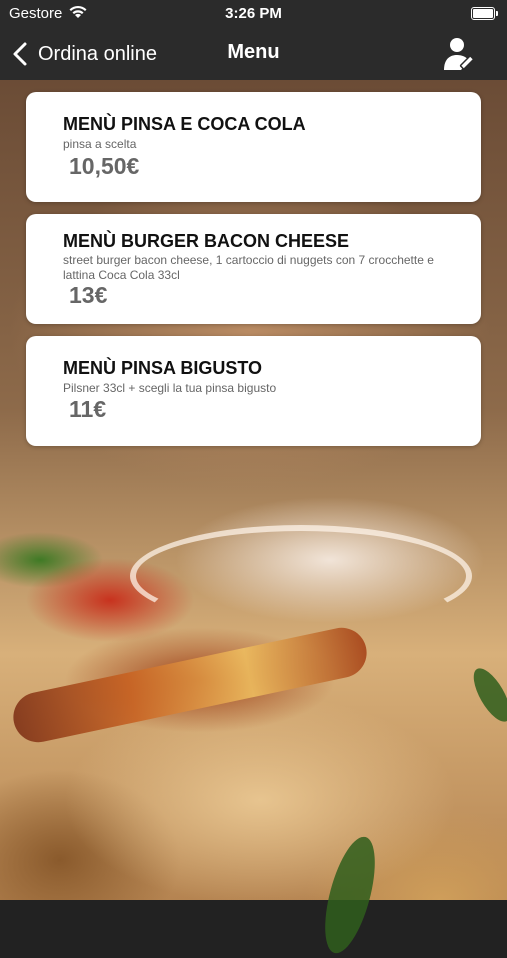 The image size is (507, 958). What do you see at coordinates (190, 685) in the screenshot?
I see `background-bacon-decoration` at bounding box center [190, 685].